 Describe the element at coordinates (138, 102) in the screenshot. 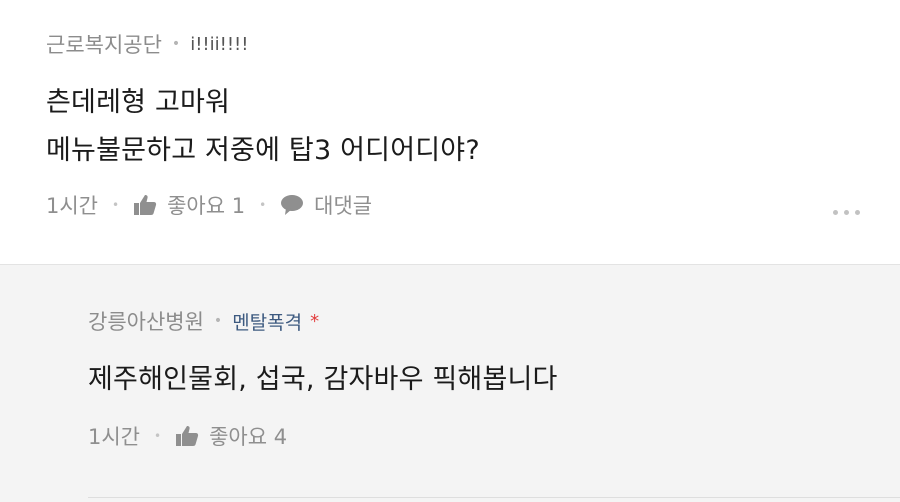

I see `comment-text-line-1: 츤데레형 고마워` at that location.